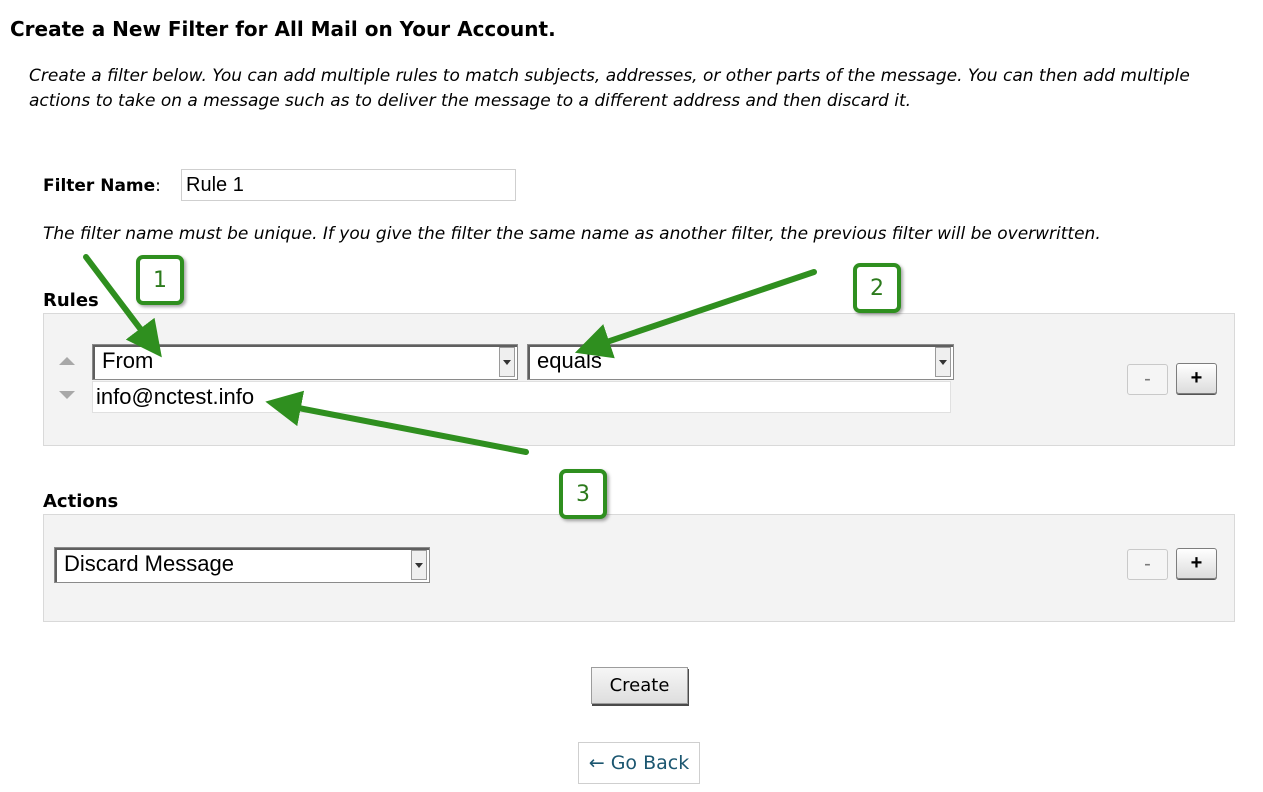 The width and height of the screenshot is (1263, 792). What do you see at coordinates (81, 501) in the screenshot?
I see `actions-heading: Actions` at bounding box center [81, 501].